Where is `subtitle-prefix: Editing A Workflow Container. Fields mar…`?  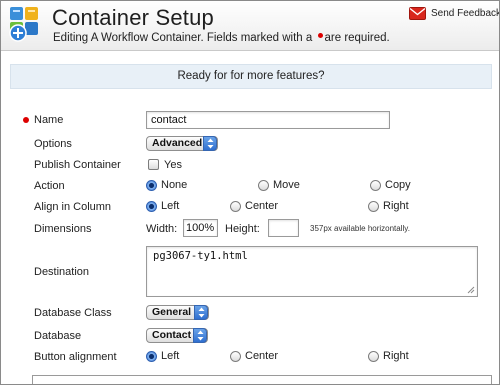
subtitle-prefix: Editing A Workflow Container. Fields mar… is located at coordinates (183, 38).